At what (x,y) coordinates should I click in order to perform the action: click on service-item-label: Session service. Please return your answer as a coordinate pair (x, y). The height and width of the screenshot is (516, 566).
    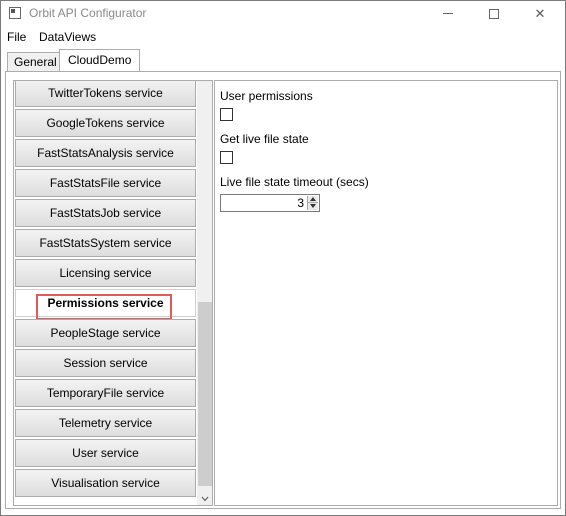
    Looking at the image, I should click on (105, 363).